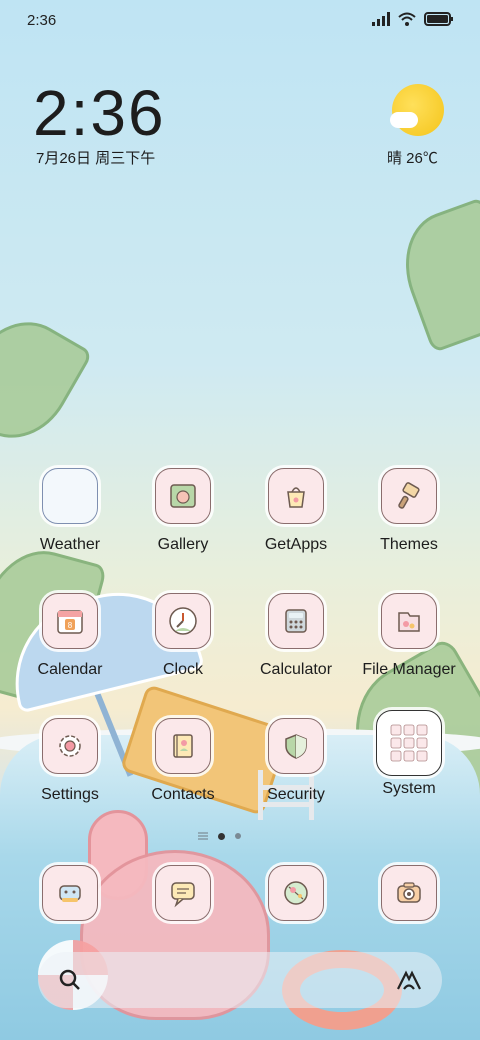 The height and width of the screenshot is (1040, 480). I want to click on app-calendar: 8 Calendar, so click(70, 653).